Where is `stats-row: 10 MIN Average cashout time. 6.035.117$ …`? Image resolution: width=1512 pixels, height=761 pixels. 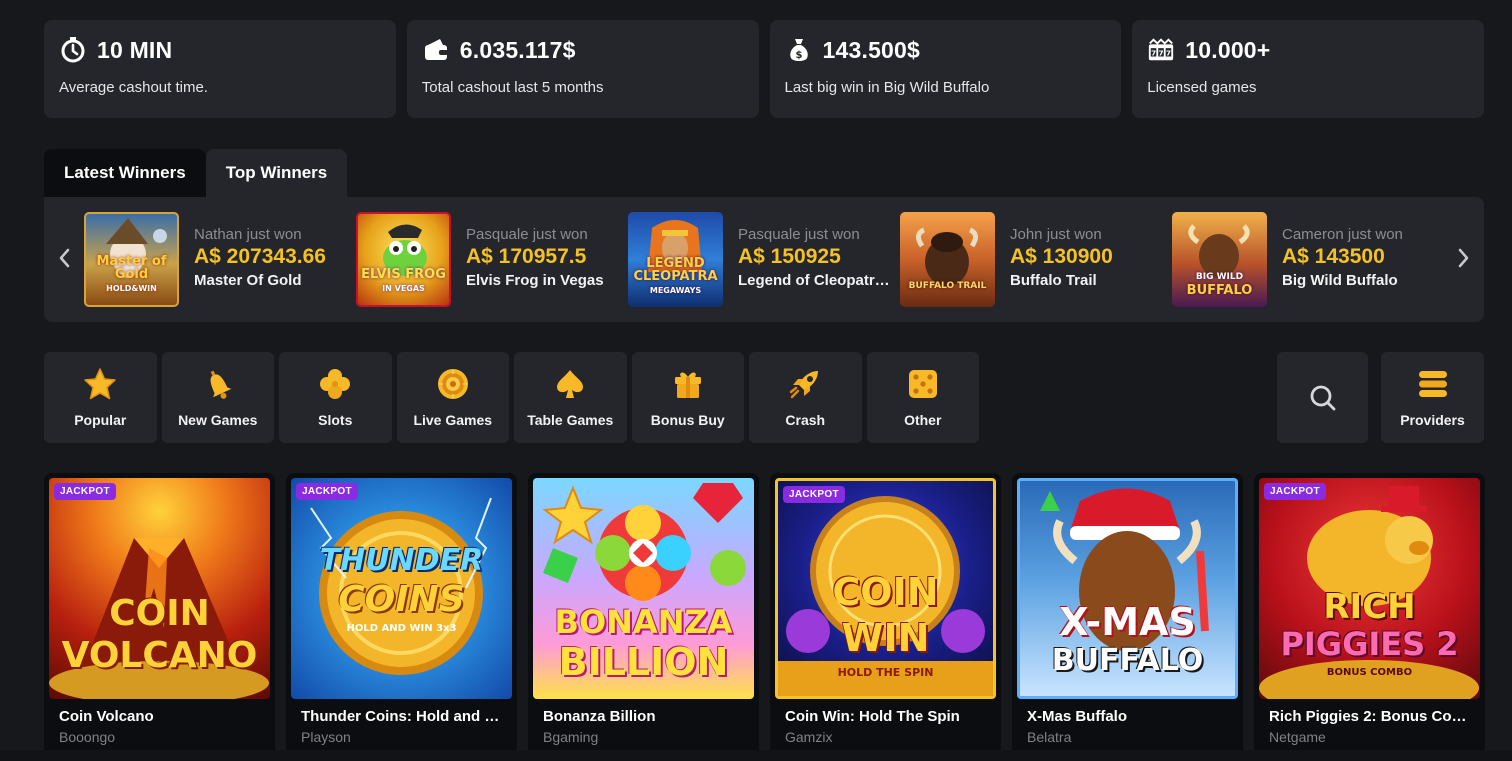
stats-row: 10 MIN Average cashout time. 6.035.117$ … is located at coordinates (764, 69).